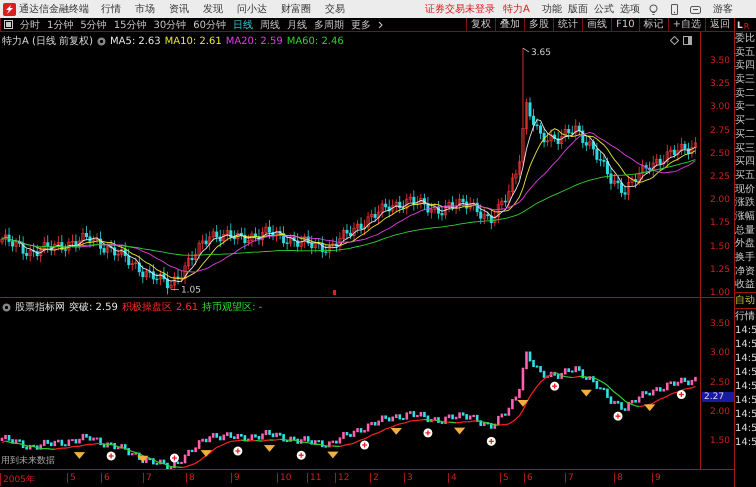 The height and width of the screenshot is (487, 756). I want to click on app-logo-icon, so click(9, 9).